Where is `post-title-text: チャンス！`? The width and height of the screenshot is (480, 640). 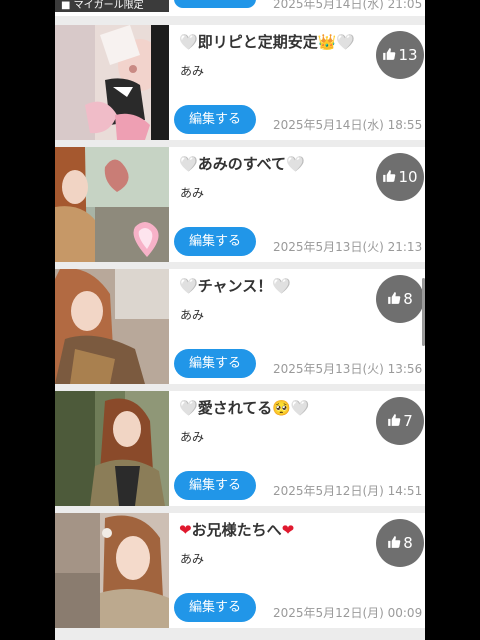 post-title-text: チャンス！ is located at coordinates (235, 286).